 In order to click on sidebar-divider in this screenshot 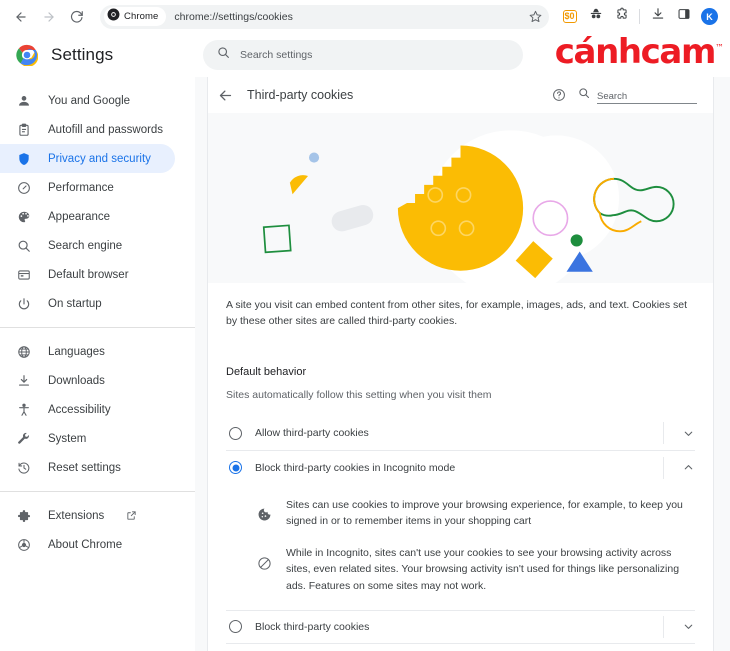, I will do `click(97, 327)`.